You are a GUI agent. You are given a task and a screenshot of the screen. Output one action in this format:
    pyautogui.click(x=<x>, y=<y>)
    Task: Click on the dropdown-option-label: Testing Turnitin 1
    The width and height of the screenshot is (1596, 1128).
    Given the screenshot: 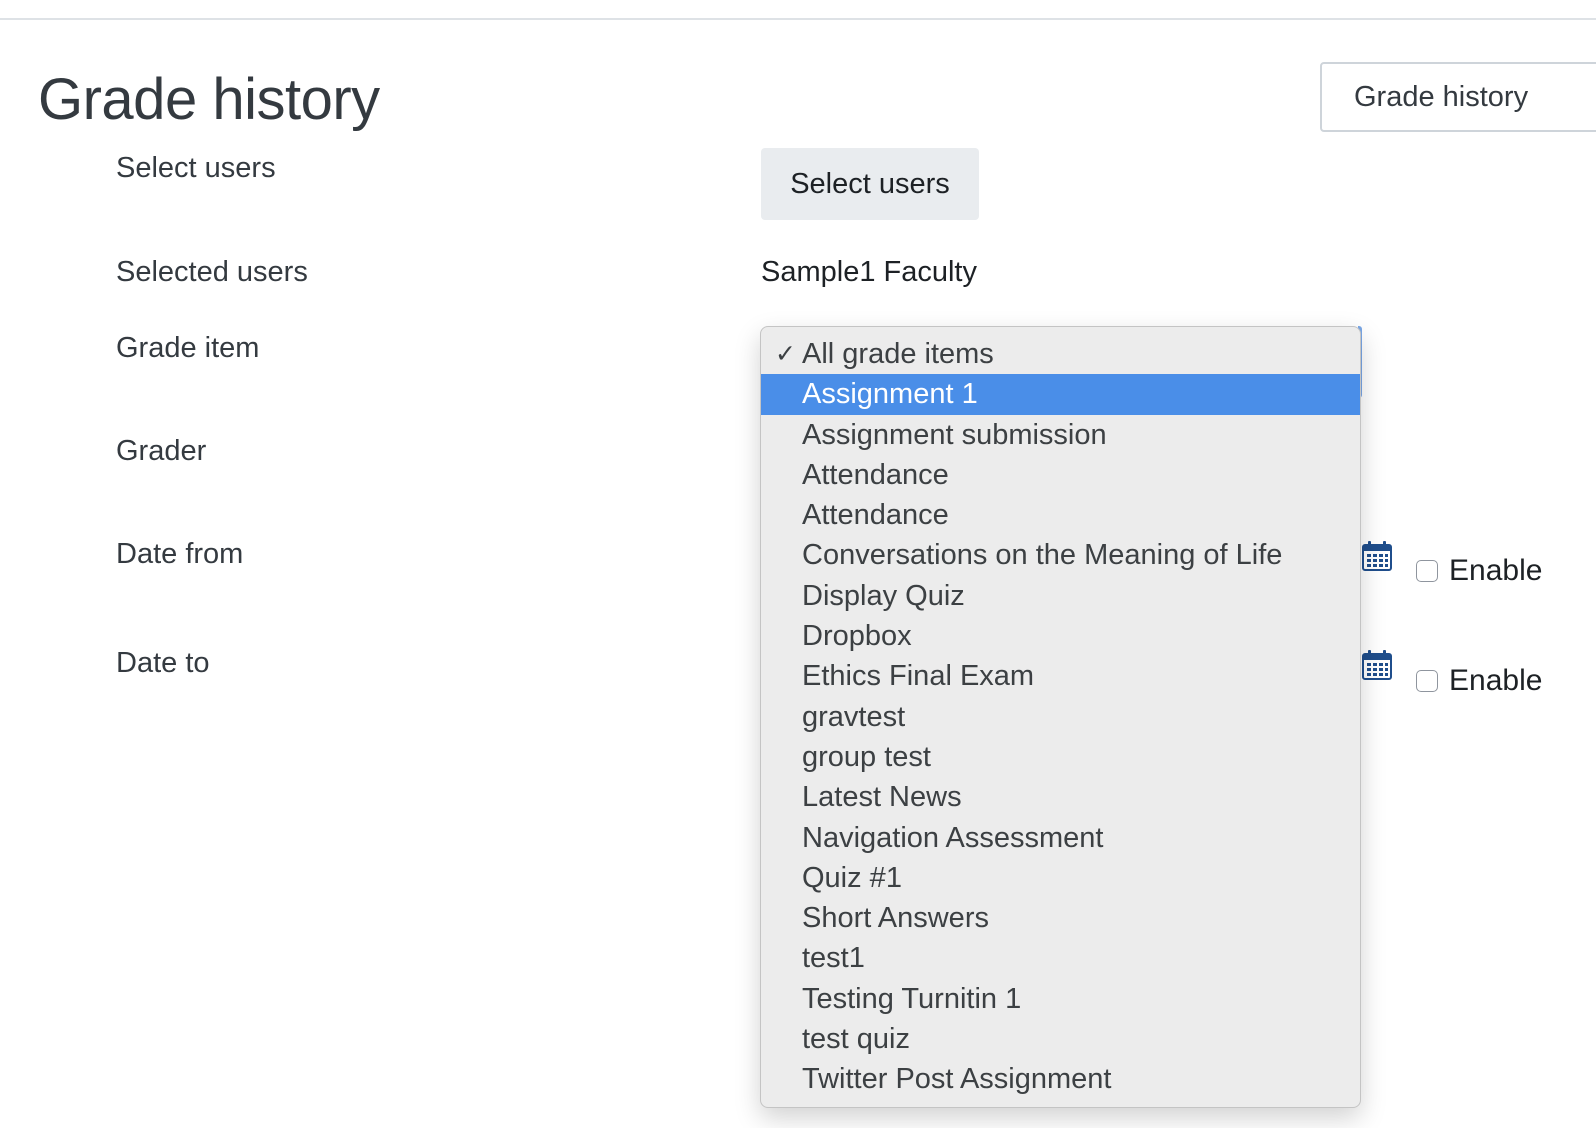 What is the action you would take?
    pyautogui.click(x=912, y=998)
    